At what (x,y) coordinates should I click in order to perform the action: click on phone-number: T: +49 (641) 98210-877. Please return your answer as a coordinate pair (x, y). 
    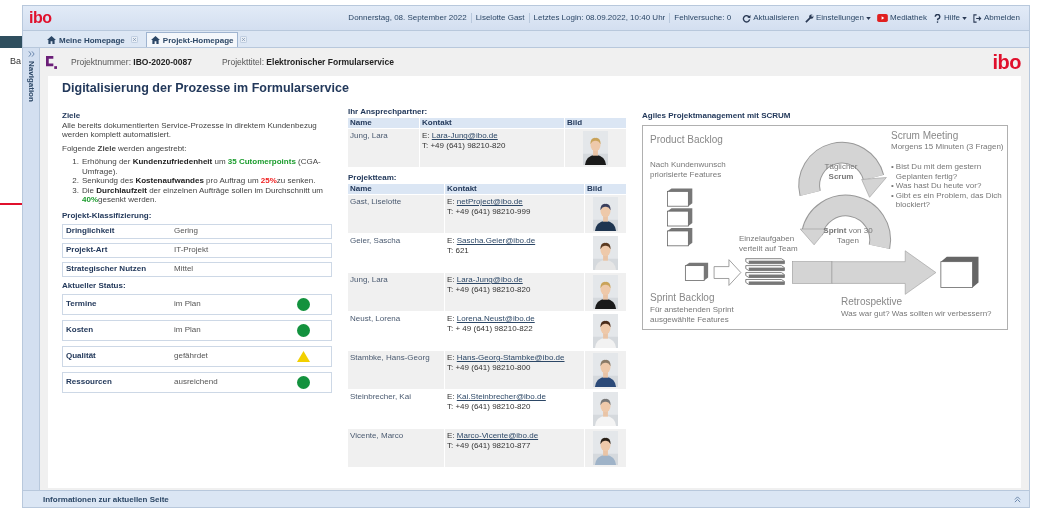
    Looking at the image, I should click on (489, 445).